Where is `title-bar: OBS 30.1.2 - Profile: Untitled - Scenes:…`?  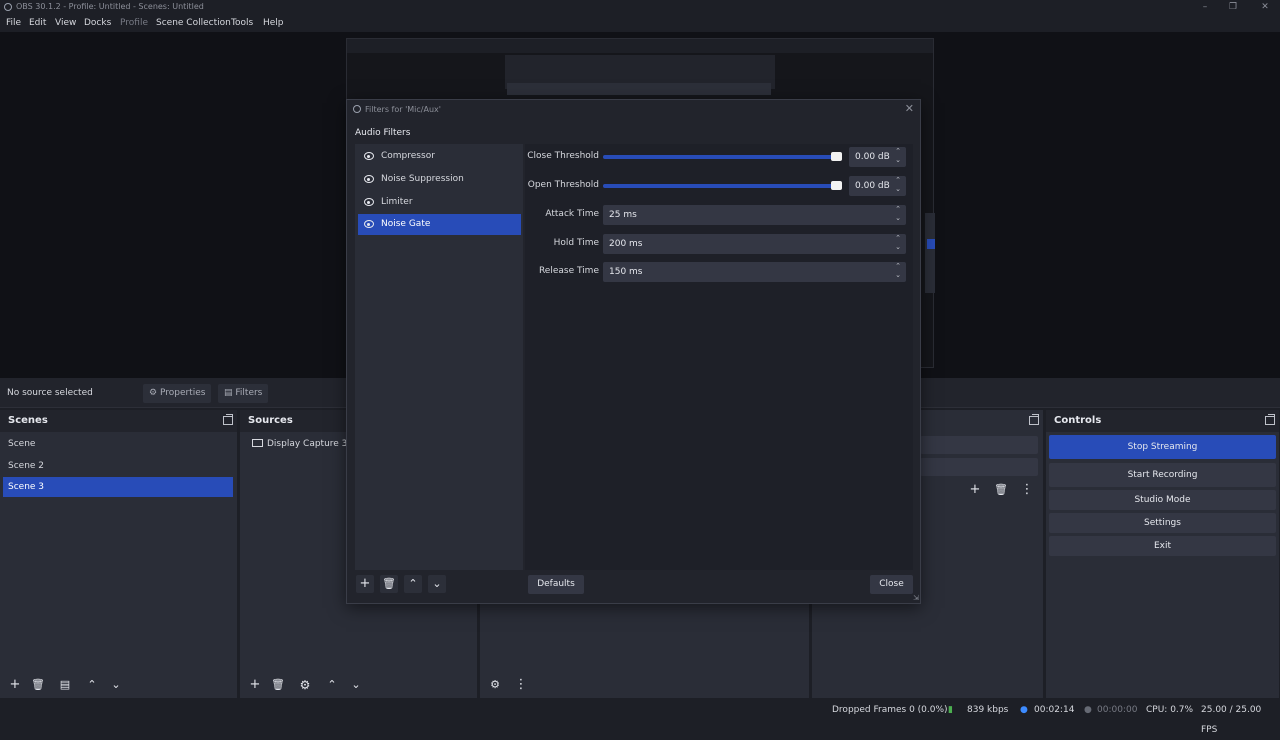 title-bar: OBS 30.1.2 - Profile: Untitled - Scenes:… is located at coordinates (640, 7).